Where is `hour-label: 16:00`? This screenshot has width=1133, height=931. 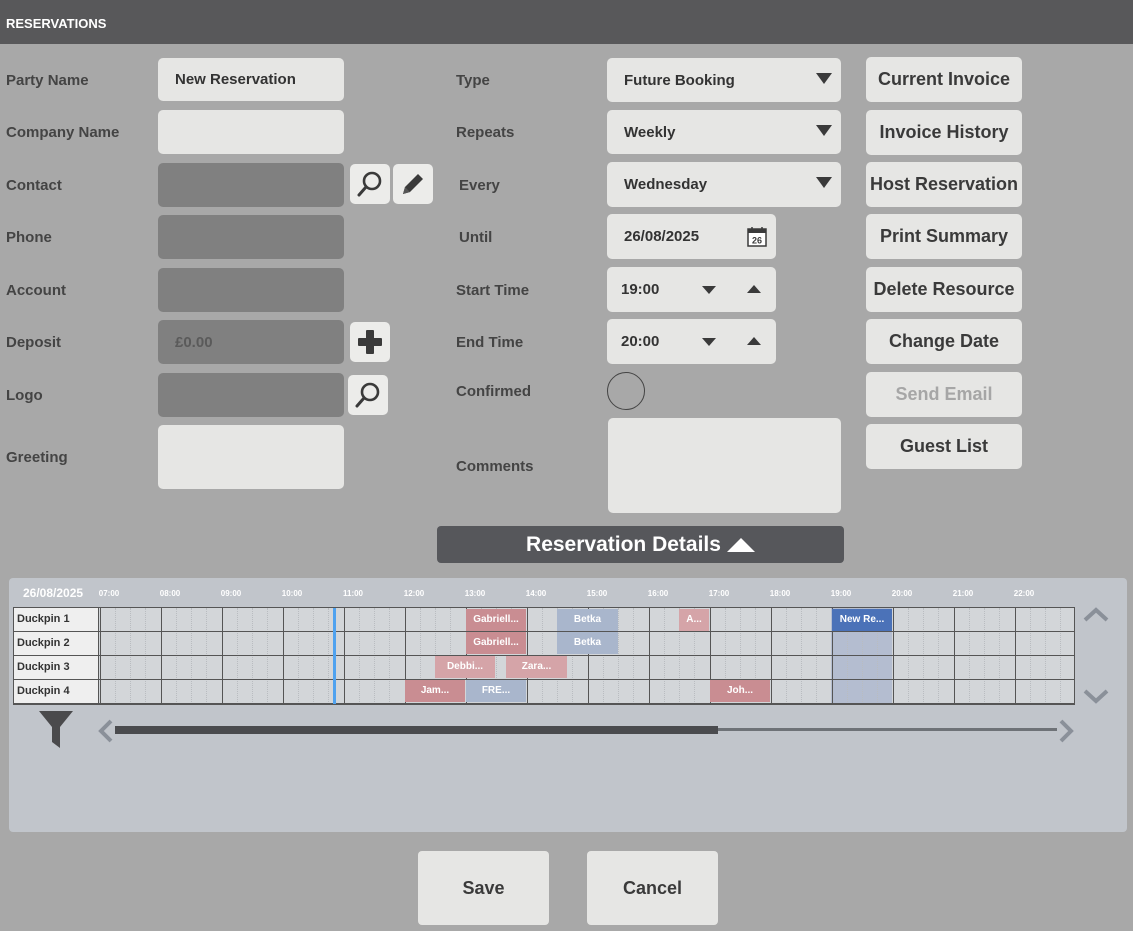 hour-label: 16:00 is located at coordinates (658, 593).